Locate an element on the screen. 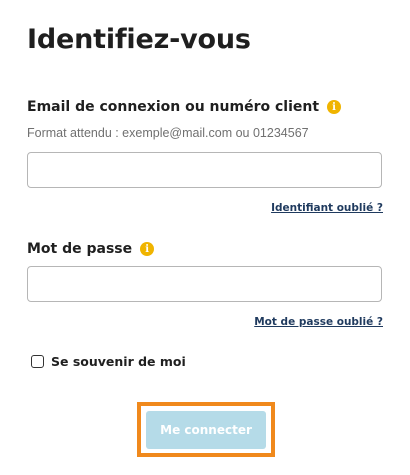 This screenshot has width=410, height=475. remember-me-checkbox: Se souvenir de moi is located at coordinates (108, 361).